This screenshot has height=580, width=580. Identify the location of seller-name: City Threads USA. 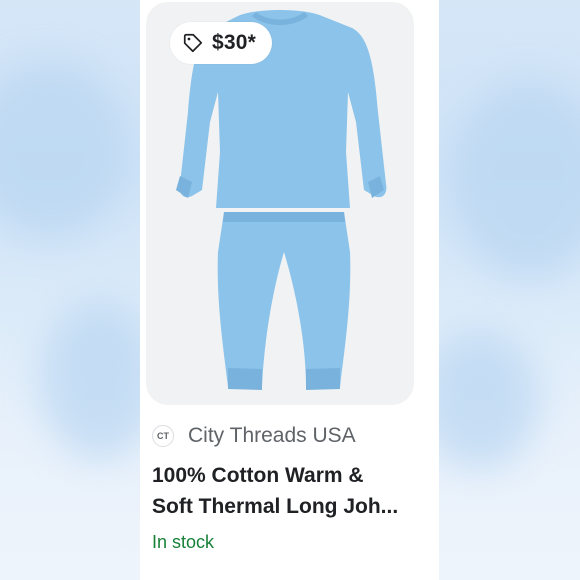
(272, 436).